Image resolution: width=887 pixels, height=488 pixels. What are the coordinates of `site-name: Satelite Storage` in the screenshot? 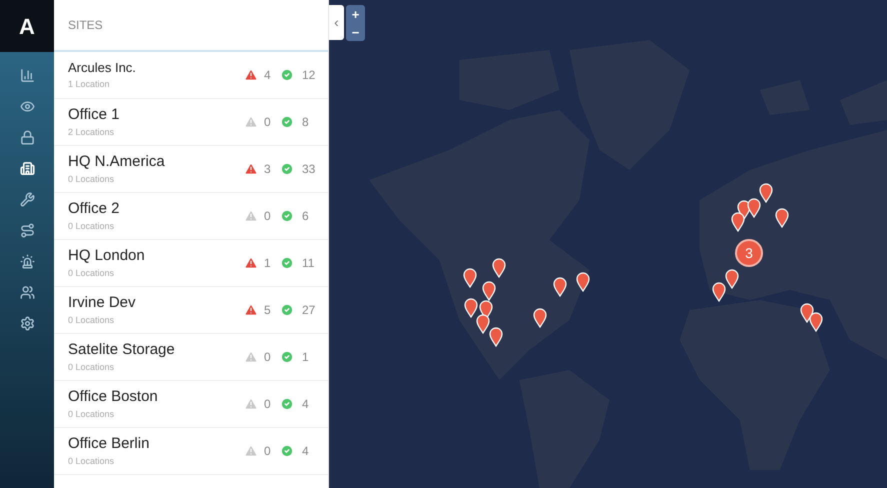 It's located at (122, 350).